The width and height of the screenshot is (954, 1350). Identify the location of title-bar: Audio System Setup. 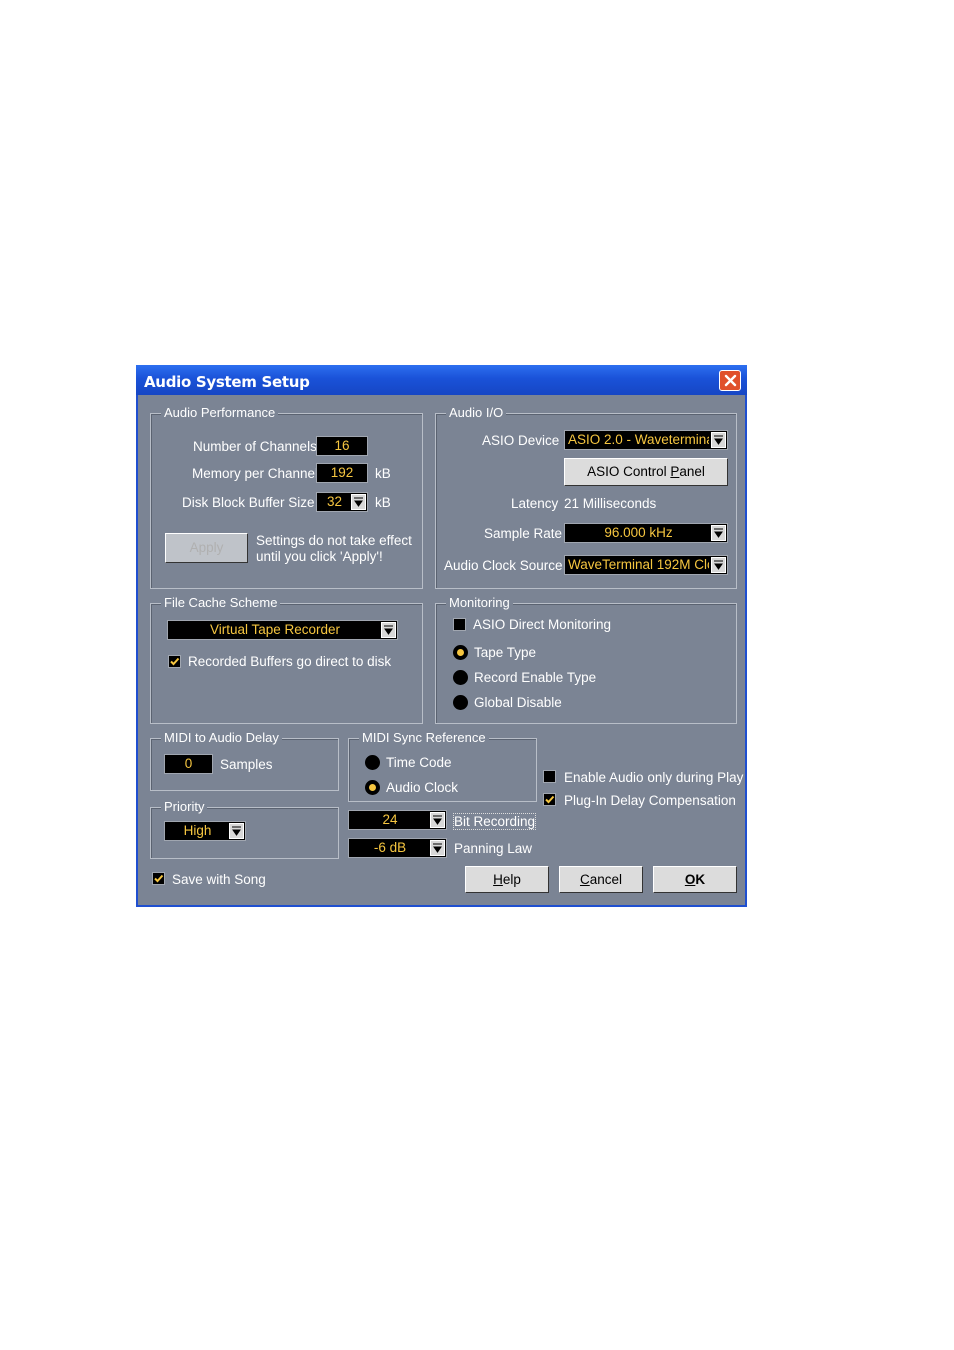
(441, 380).